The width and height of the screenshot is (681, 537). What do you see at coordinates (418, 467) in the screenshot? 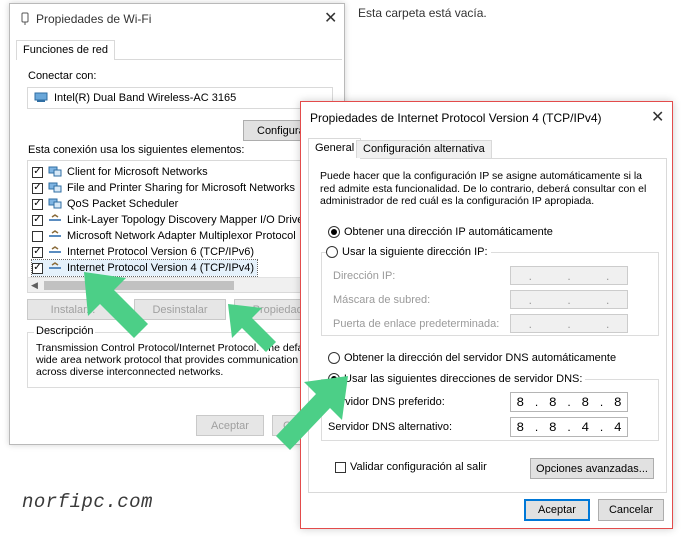
I see `validate-label: Validar configuración al salir` at bounding box center [418, 467].